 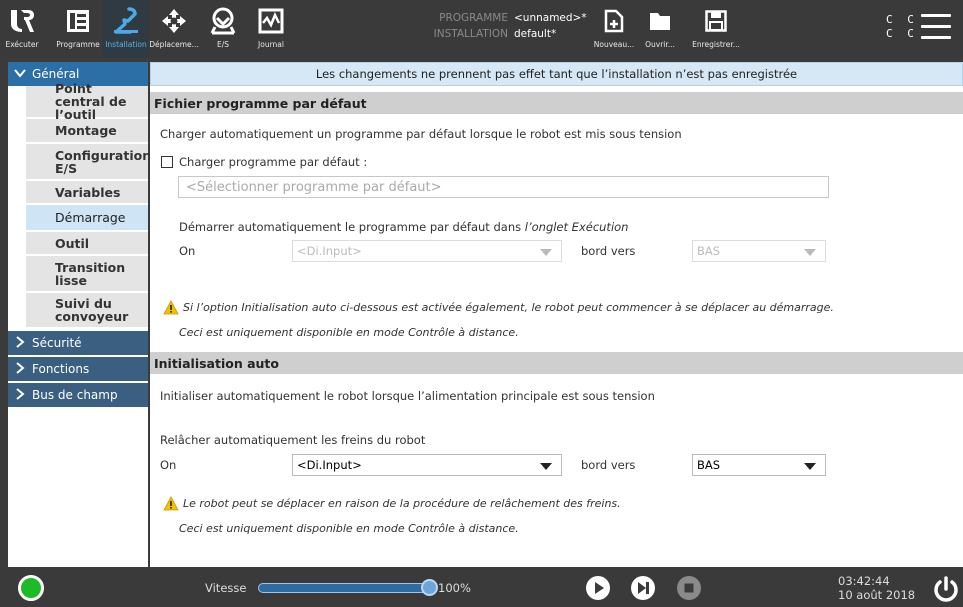 What do you see at coordinates (87, 311) in the screenshot?
I see `sidebar-item-conveyor-tracking: Suivi du convoyeur` at bounding box center [87, 311].